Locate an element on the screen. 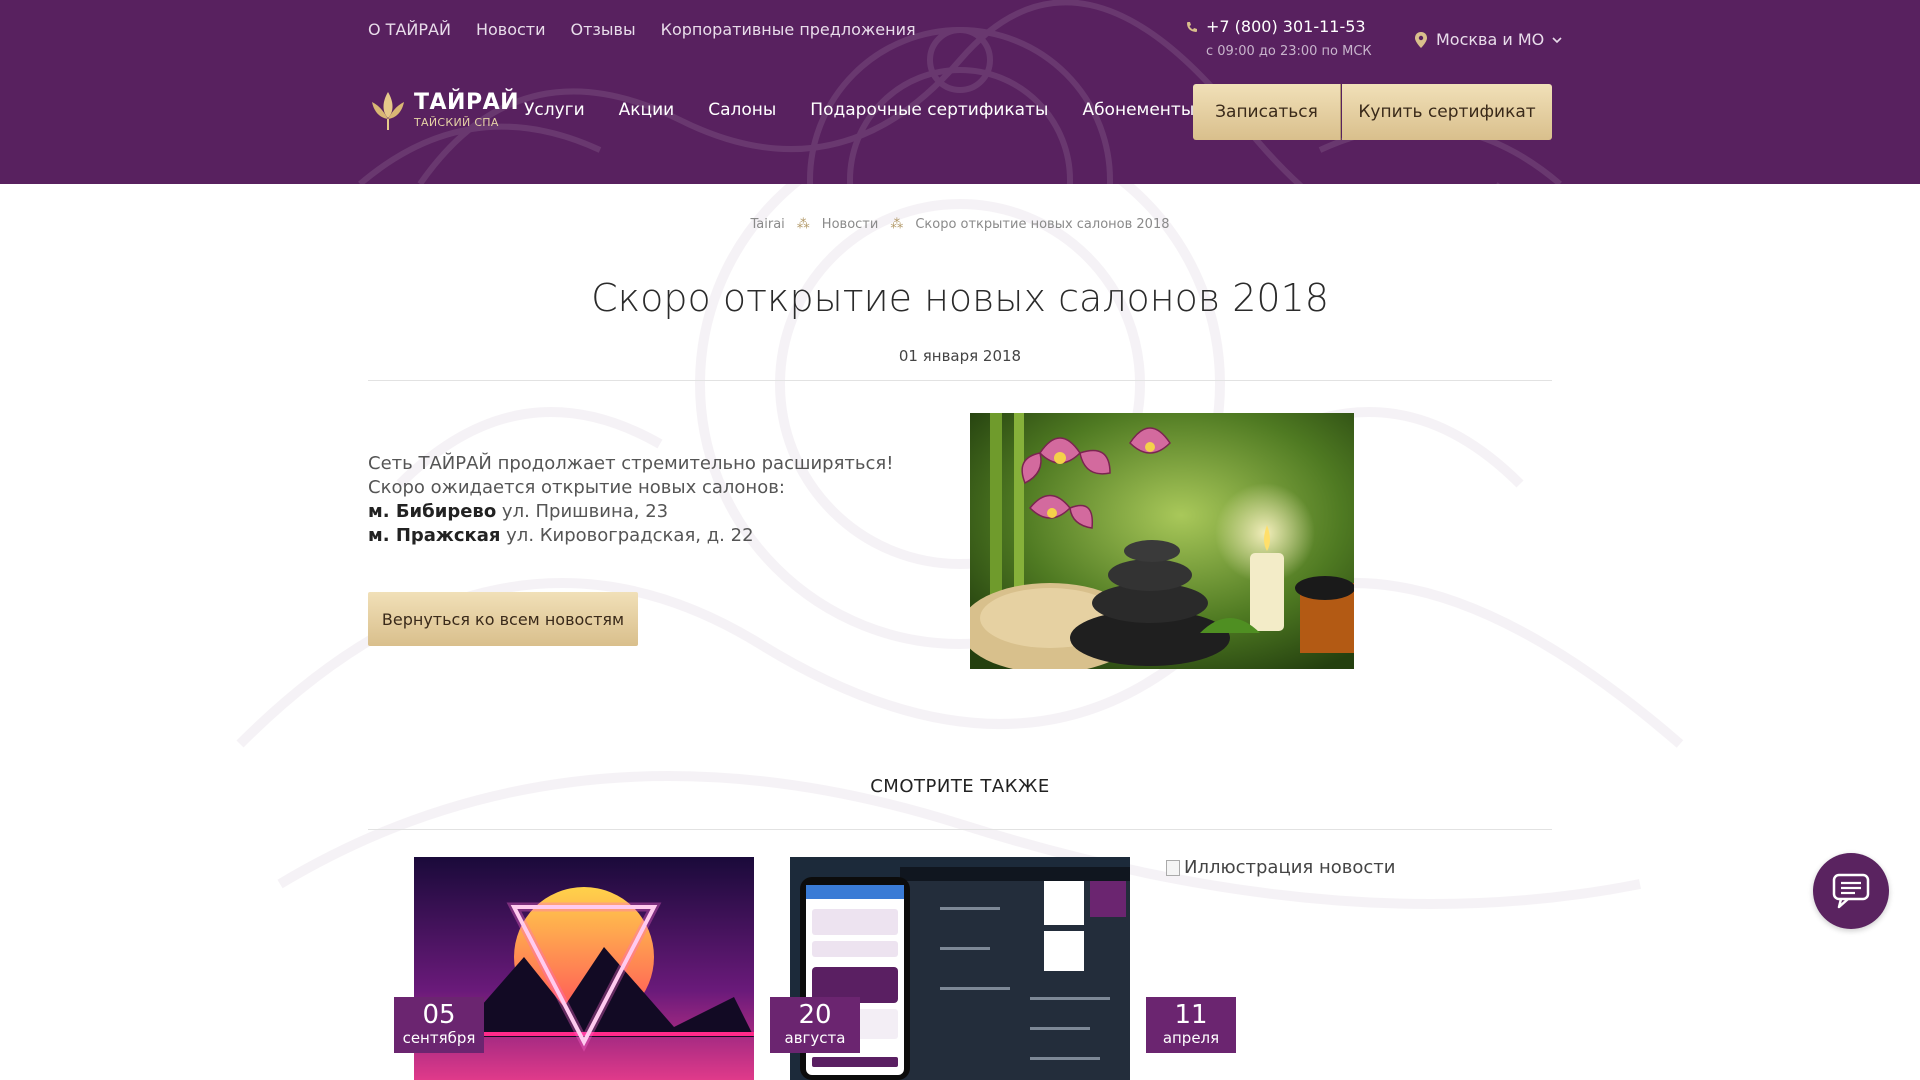 The image size is (1920, 1080). logo-title: ТАЙРАЙ is located at coordinates (467, 102).